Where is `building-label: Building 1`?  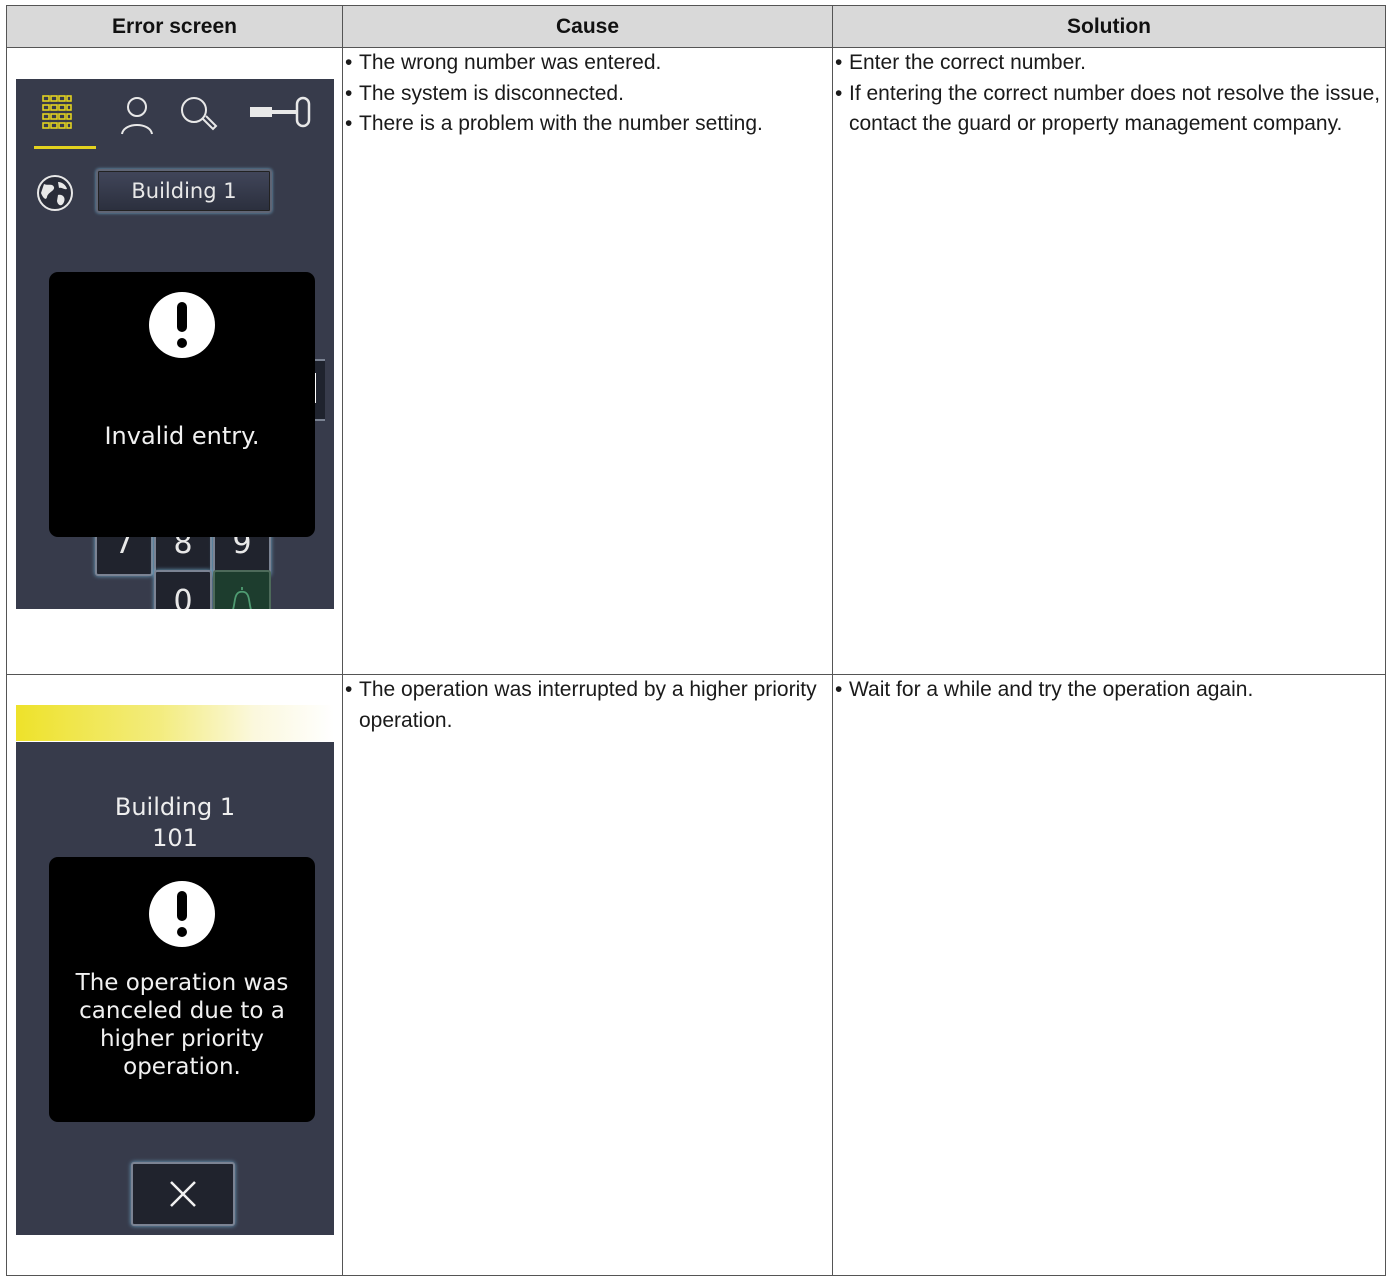 building-label: Building 1 is located at coordinates (175, 807).